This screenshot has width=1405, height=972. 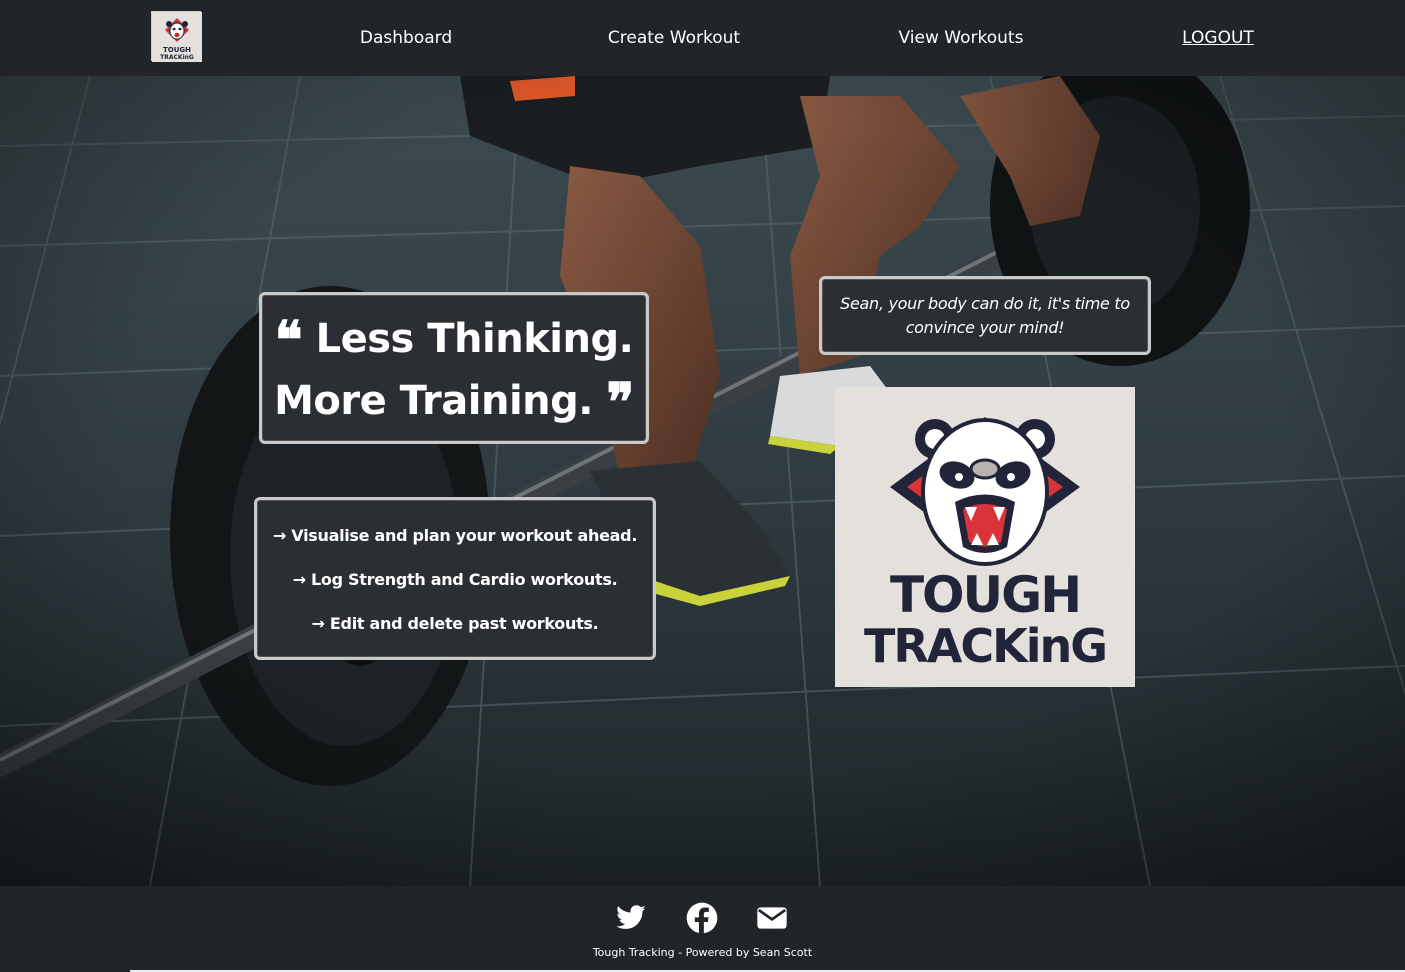 I want to click on tagline-line-1: ❝ Less Thinking., so click(x=454, y=333).